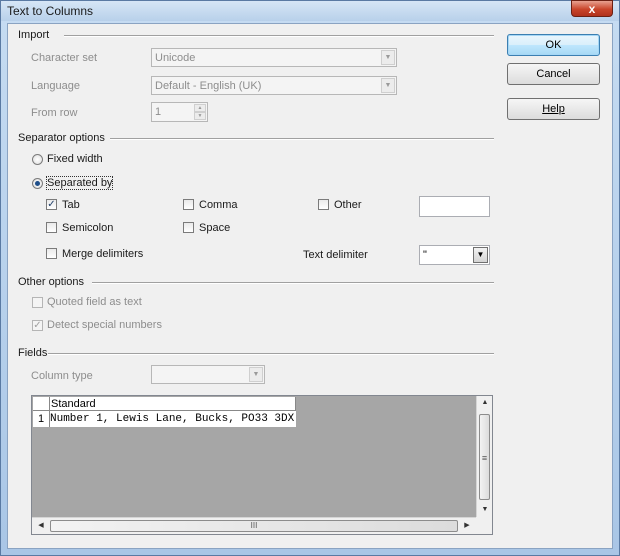  What do you see at coordinates (484, 525) in the screenshot?
I see `scroll-corner` at bounding box center [484, 525].